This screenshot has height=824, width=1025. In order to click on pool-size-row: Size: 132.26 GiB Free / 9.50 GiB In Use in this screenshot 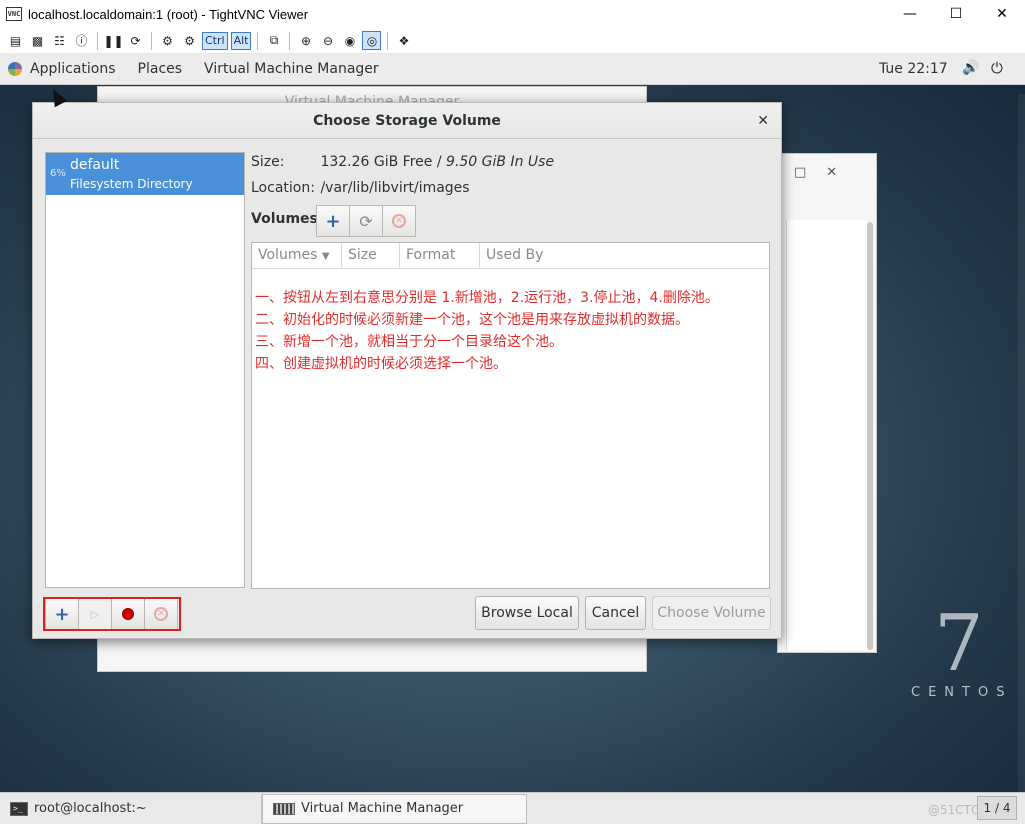, I will do `click(402, 162)`.